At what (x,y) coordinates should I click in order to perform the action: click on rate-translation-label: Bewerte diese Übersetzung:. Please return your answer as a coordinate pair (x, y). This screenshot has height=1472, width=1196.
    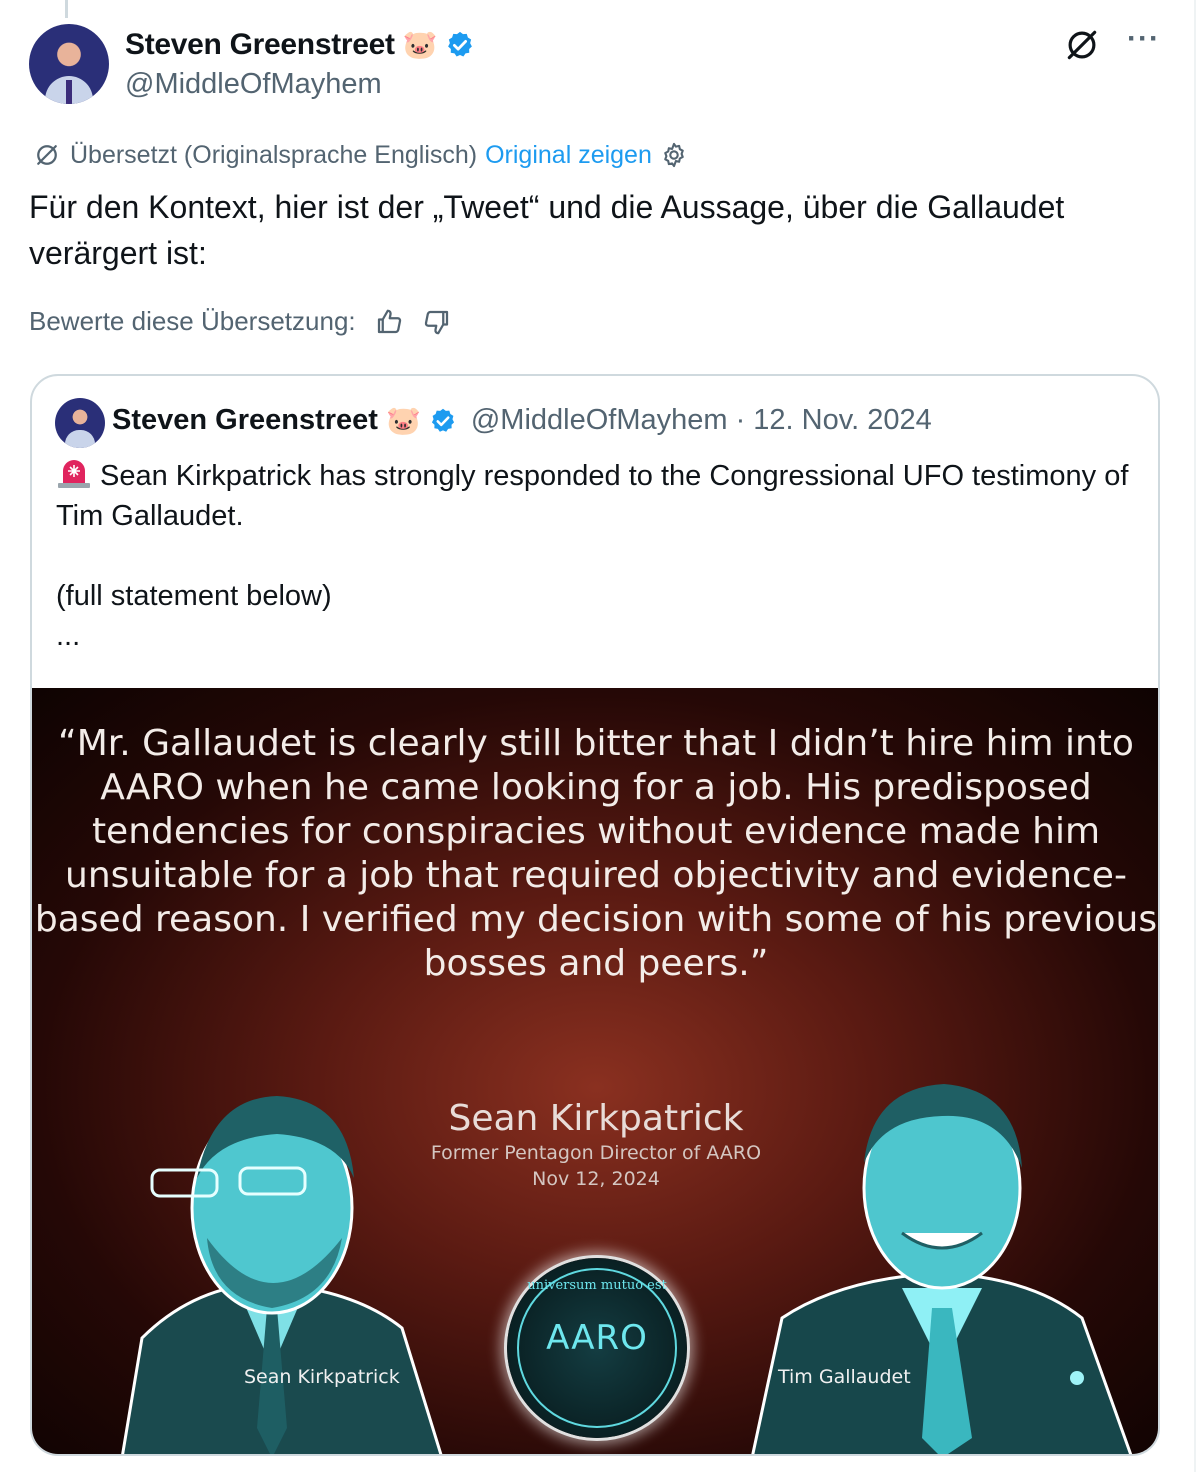
    Looking at the image, I should click on (192, 321).